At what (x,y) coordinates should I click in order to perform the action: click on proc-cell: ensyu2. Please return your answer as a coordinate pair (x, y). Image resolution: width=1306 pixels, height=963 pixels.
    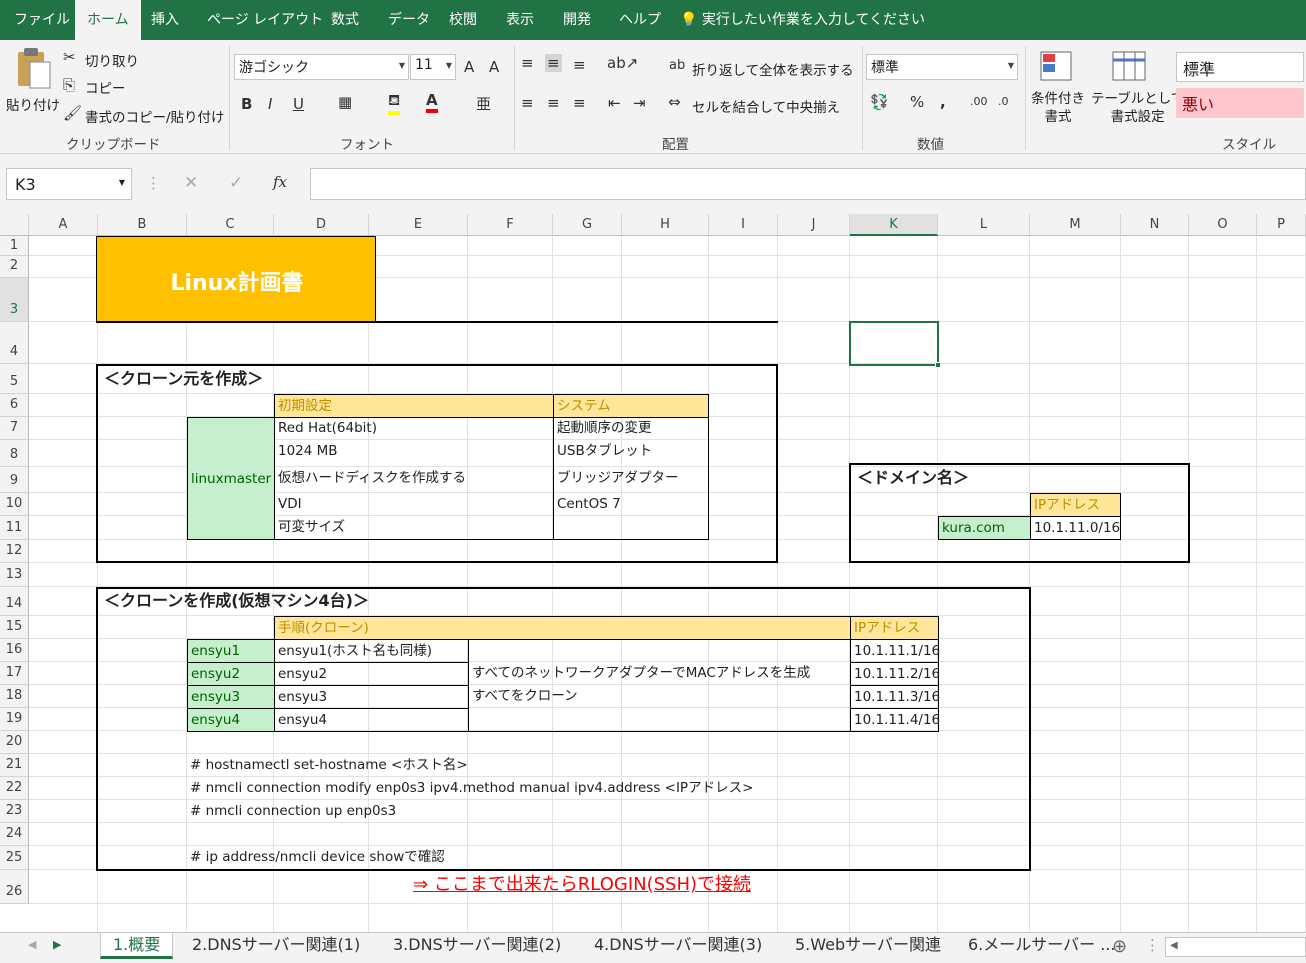
    Looking at the image, I should click on (371, 674).